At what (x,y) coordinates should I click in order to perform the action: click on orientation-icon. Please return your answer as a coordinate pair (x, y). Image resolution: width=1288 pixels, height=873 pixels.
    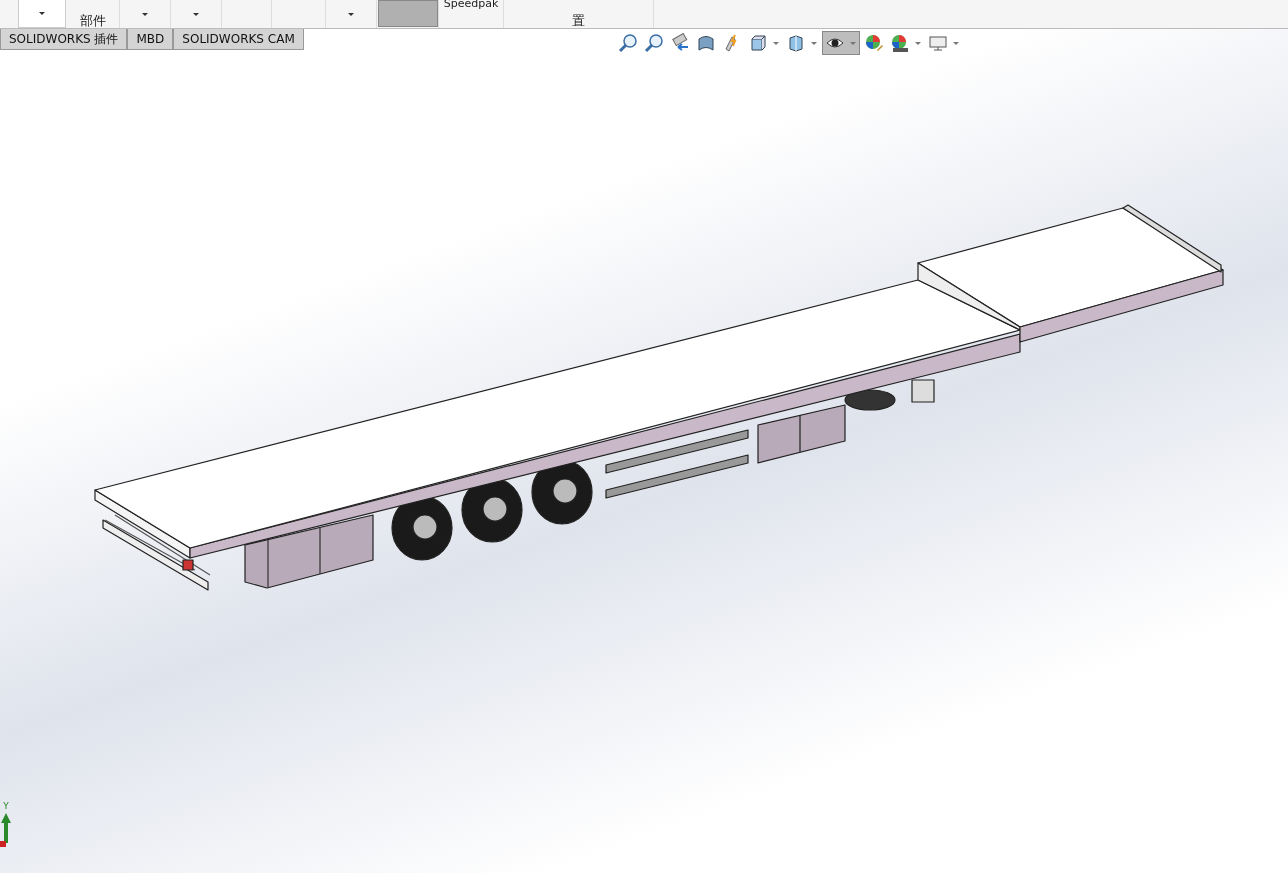
    Looking at the image, I should click on (758, 43).